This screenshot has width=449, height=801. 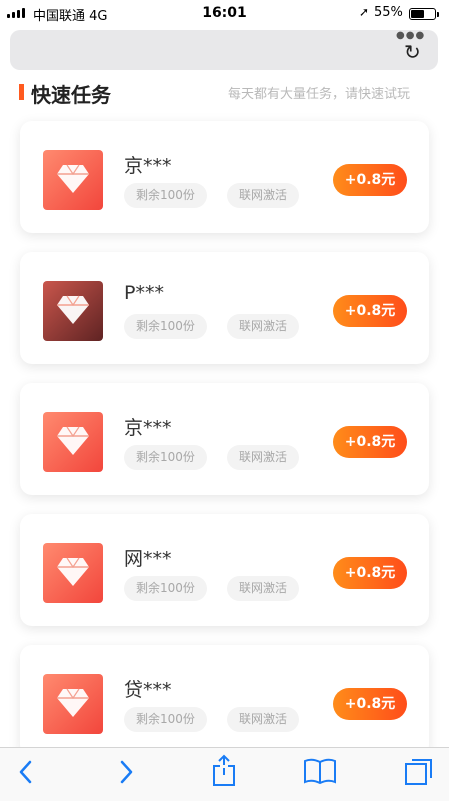 I want to click on share-icon, so click(x=224, y=771).